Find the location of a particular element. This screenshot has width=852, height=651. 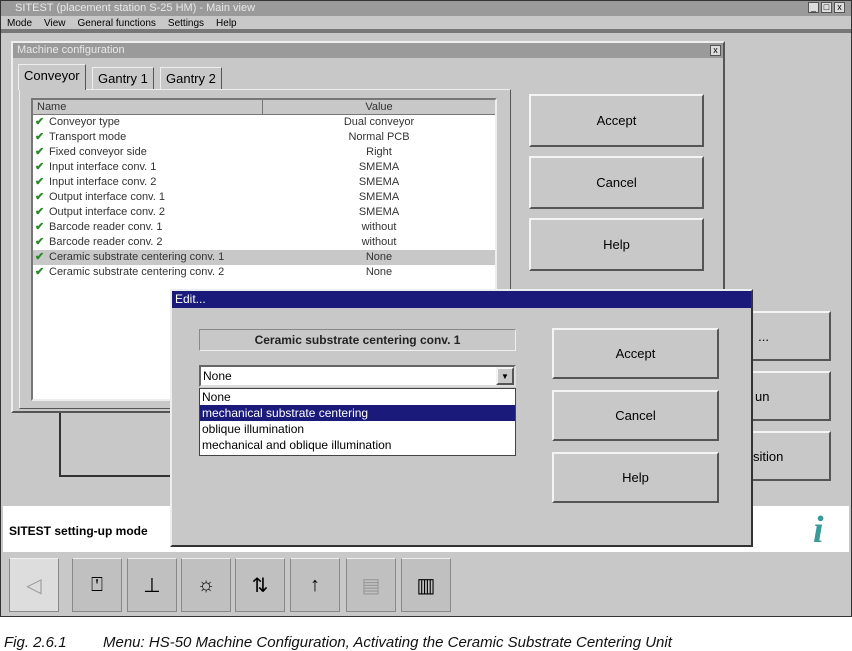

row-name-text: Conveyor type is located at coordinates (84, 122).